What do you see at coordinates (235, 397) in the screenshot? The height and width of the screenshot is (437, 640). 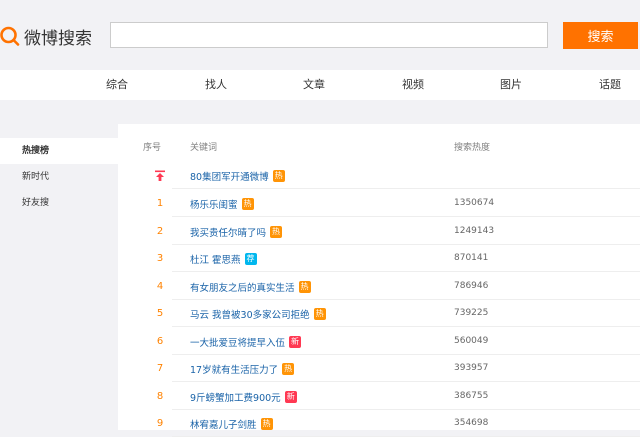 I see `keyword-link: 9斤螃蟹加工费900元` at bounding box center [235, 397].